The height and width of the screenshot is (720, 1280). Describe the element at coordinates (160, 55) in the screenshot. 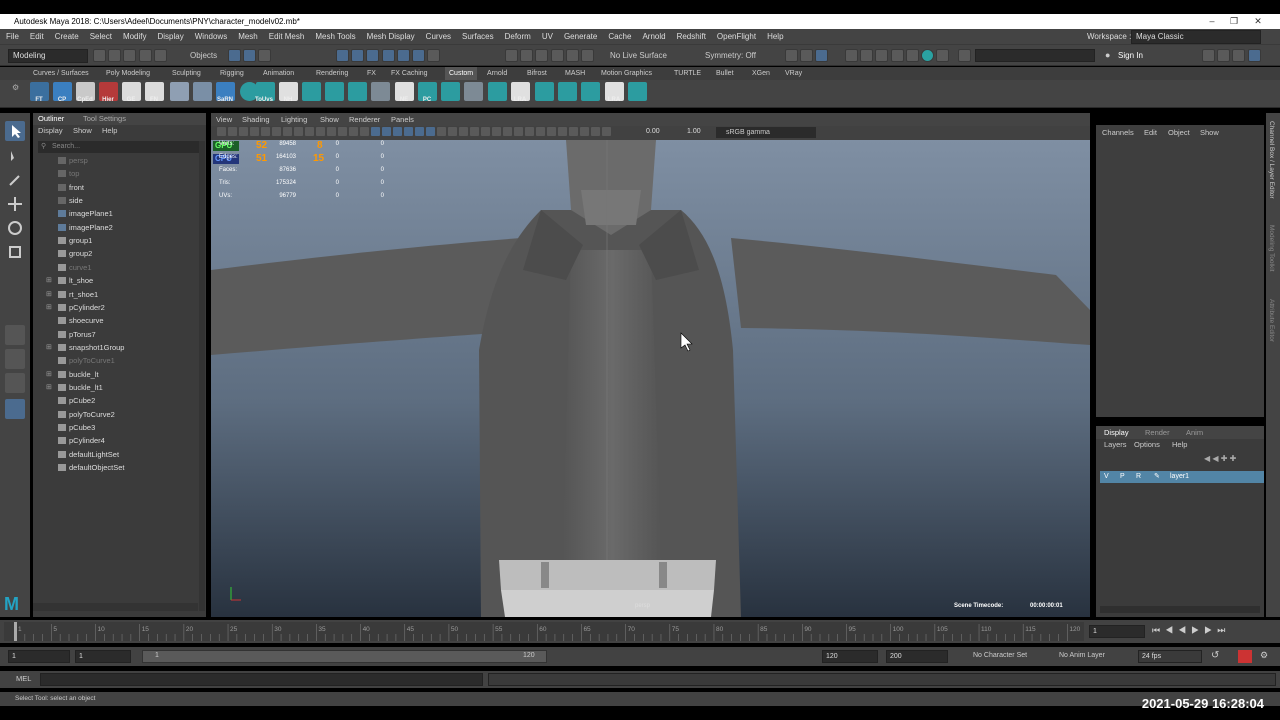

I see `redo-icon` at that location.